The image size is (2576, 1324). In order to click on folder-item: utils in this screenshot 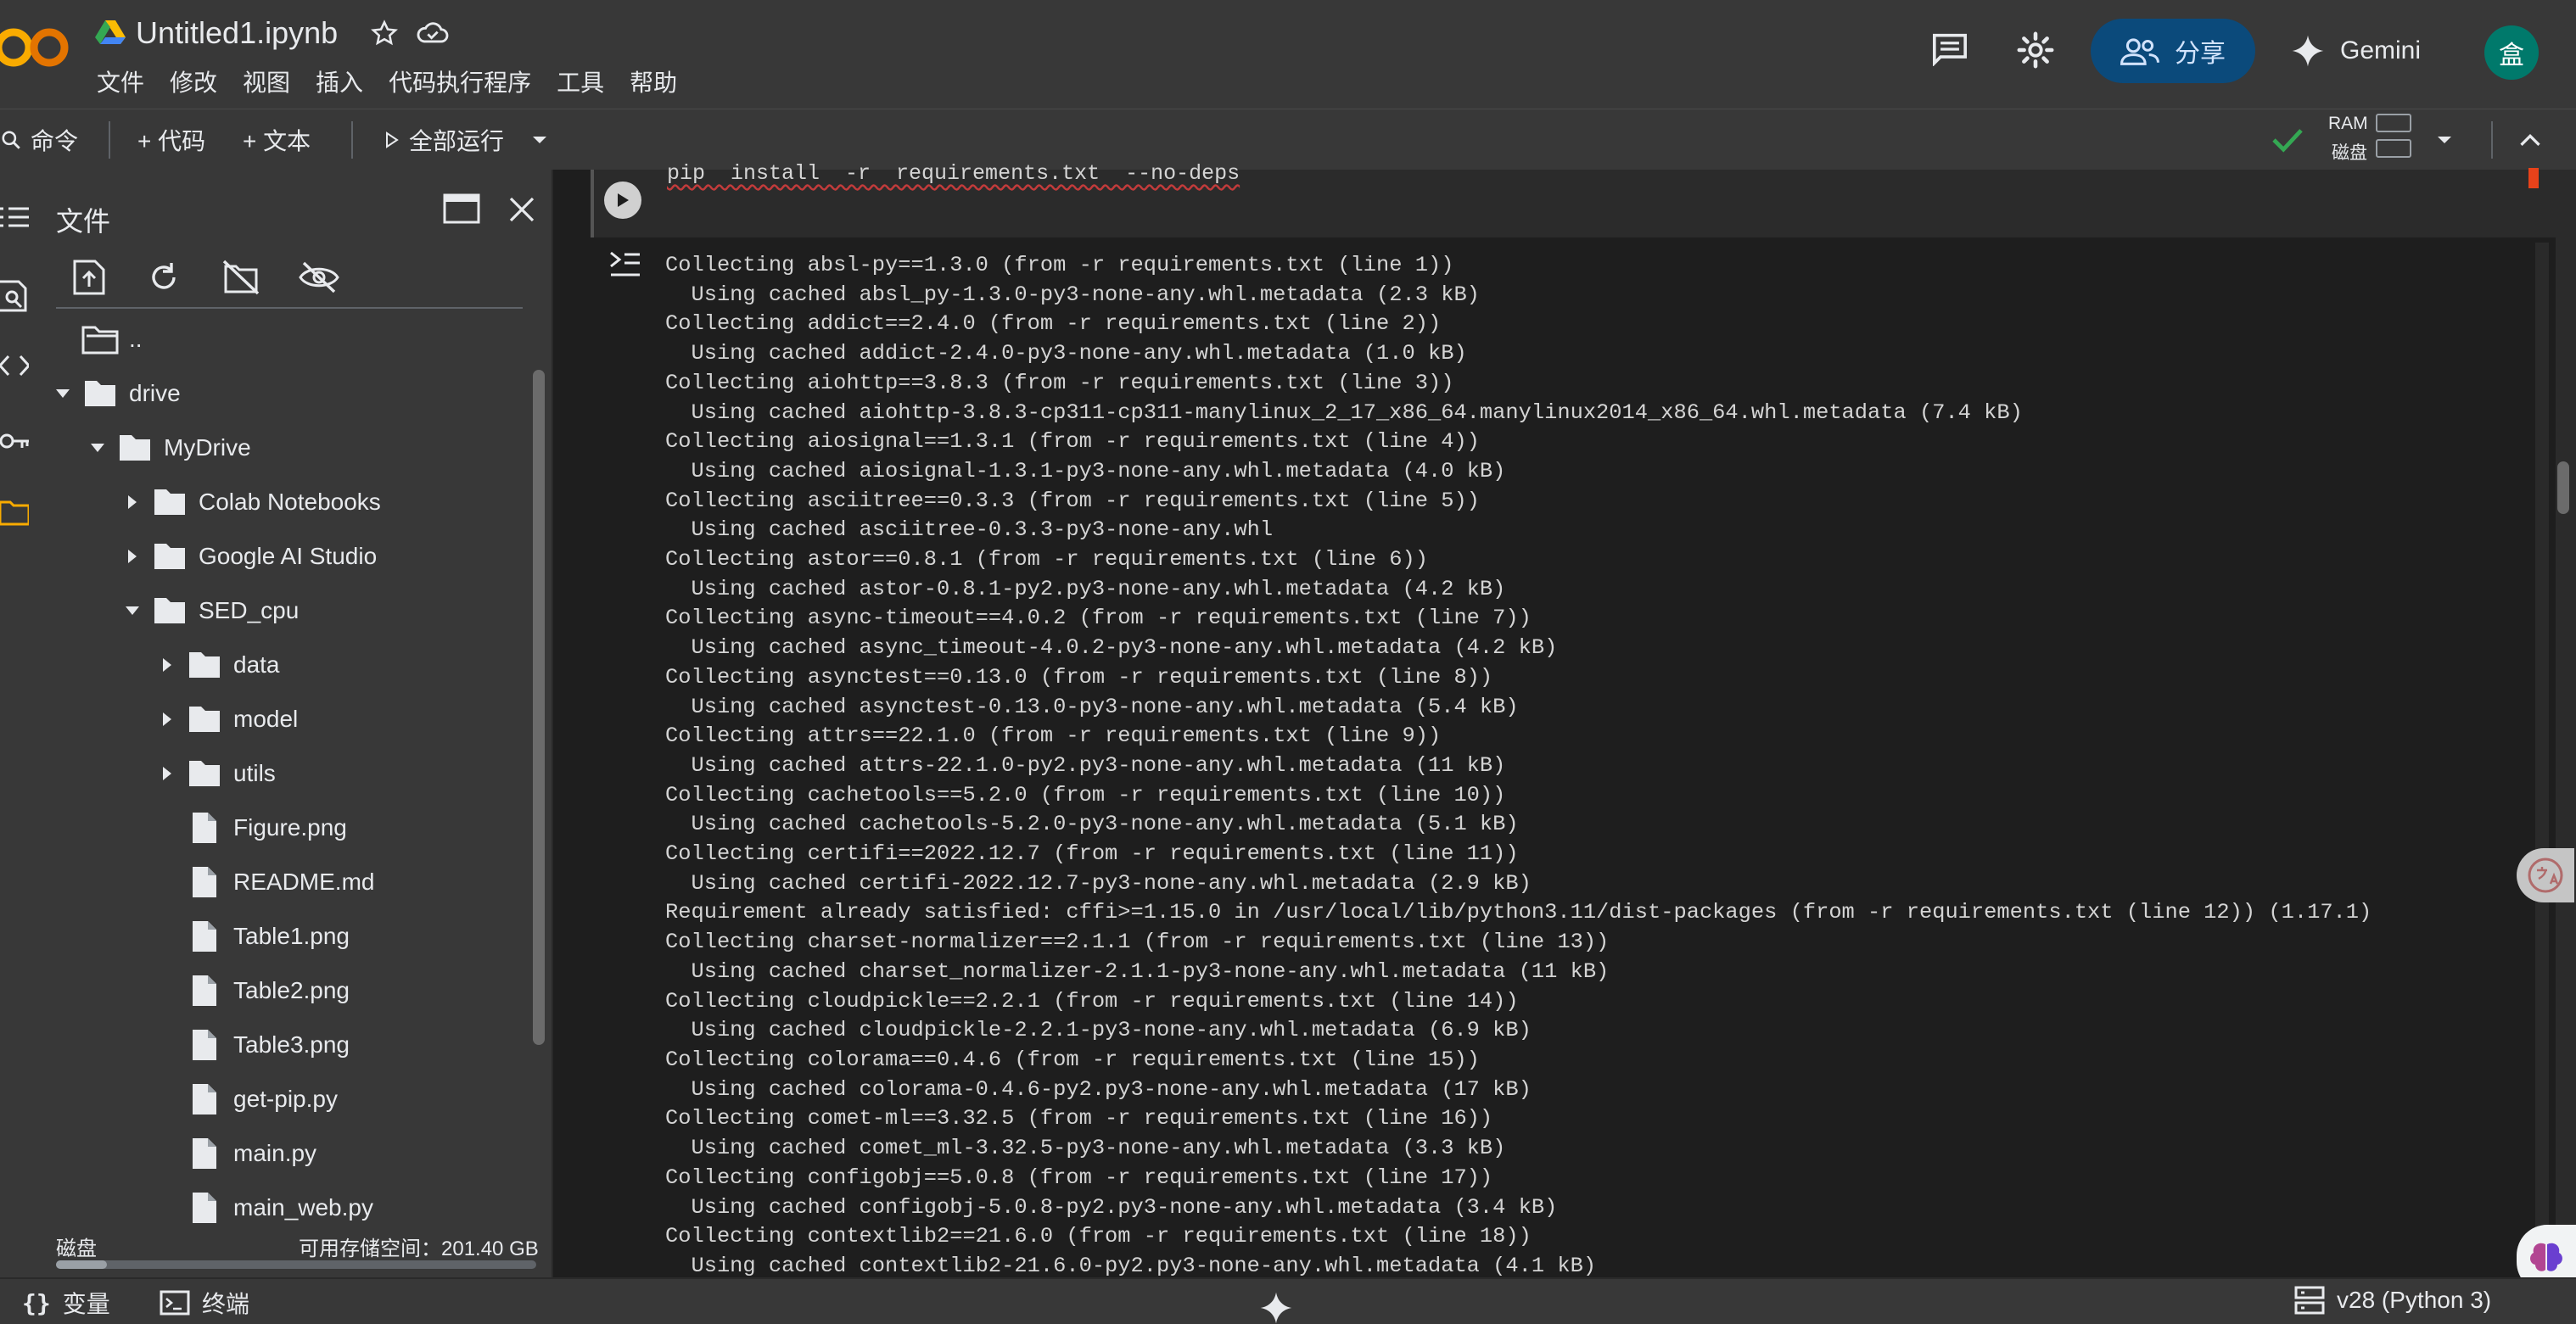, I will do `click(213, 773)`.